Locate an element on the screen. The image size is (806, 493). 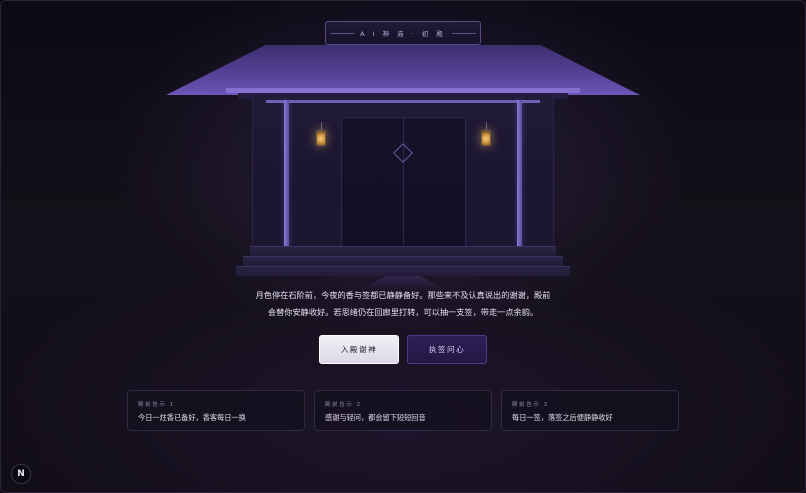
narration-line: 月色停在石阶前，今夜的香与签都已静静备好。那些来不及认真说出的谢谢，殿前 is located at coordinates (403, 295).